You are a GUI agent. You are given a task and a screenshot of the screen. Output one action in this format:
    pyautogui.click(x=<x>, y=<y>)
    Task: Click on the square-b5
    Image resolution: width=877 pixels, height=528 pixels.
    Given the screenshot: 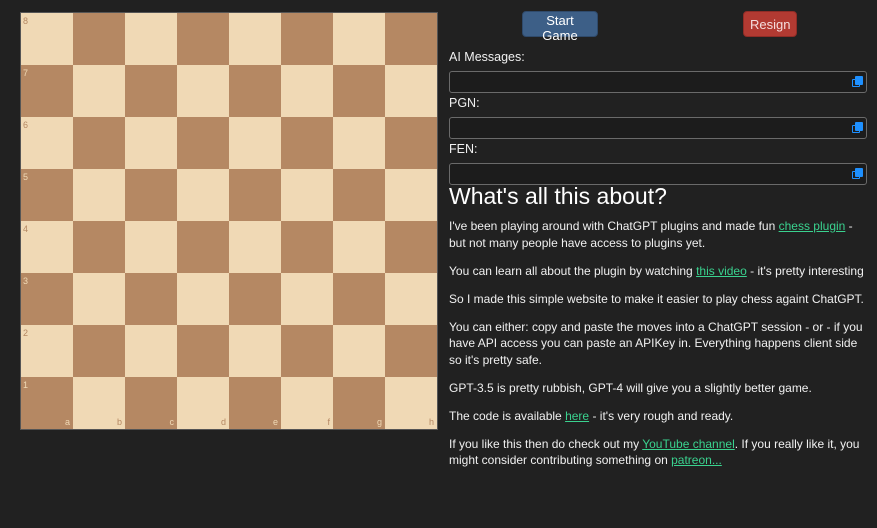 What is the action you would take?
    pyautogui.click(x=99, y=195)
    